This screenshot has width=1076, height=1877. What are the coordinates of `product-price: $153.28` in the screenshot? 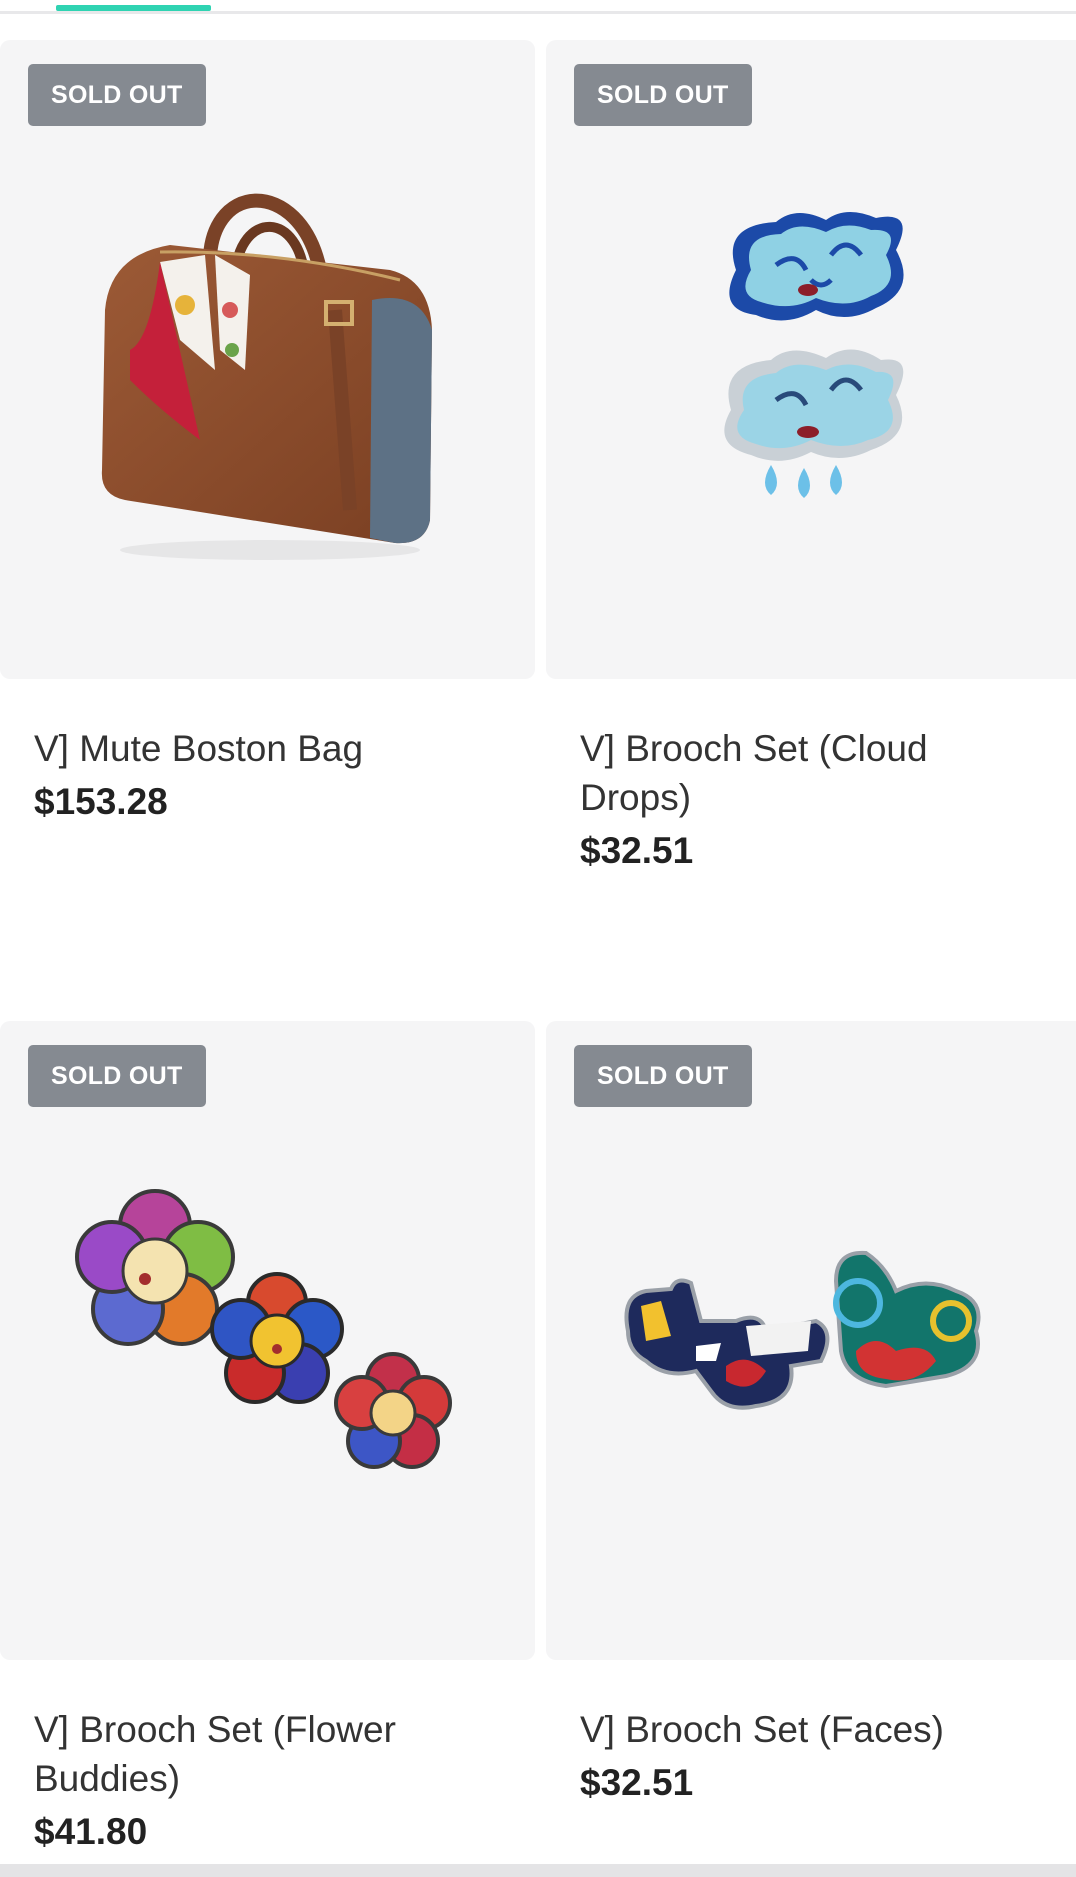 It's located at (101, 801).